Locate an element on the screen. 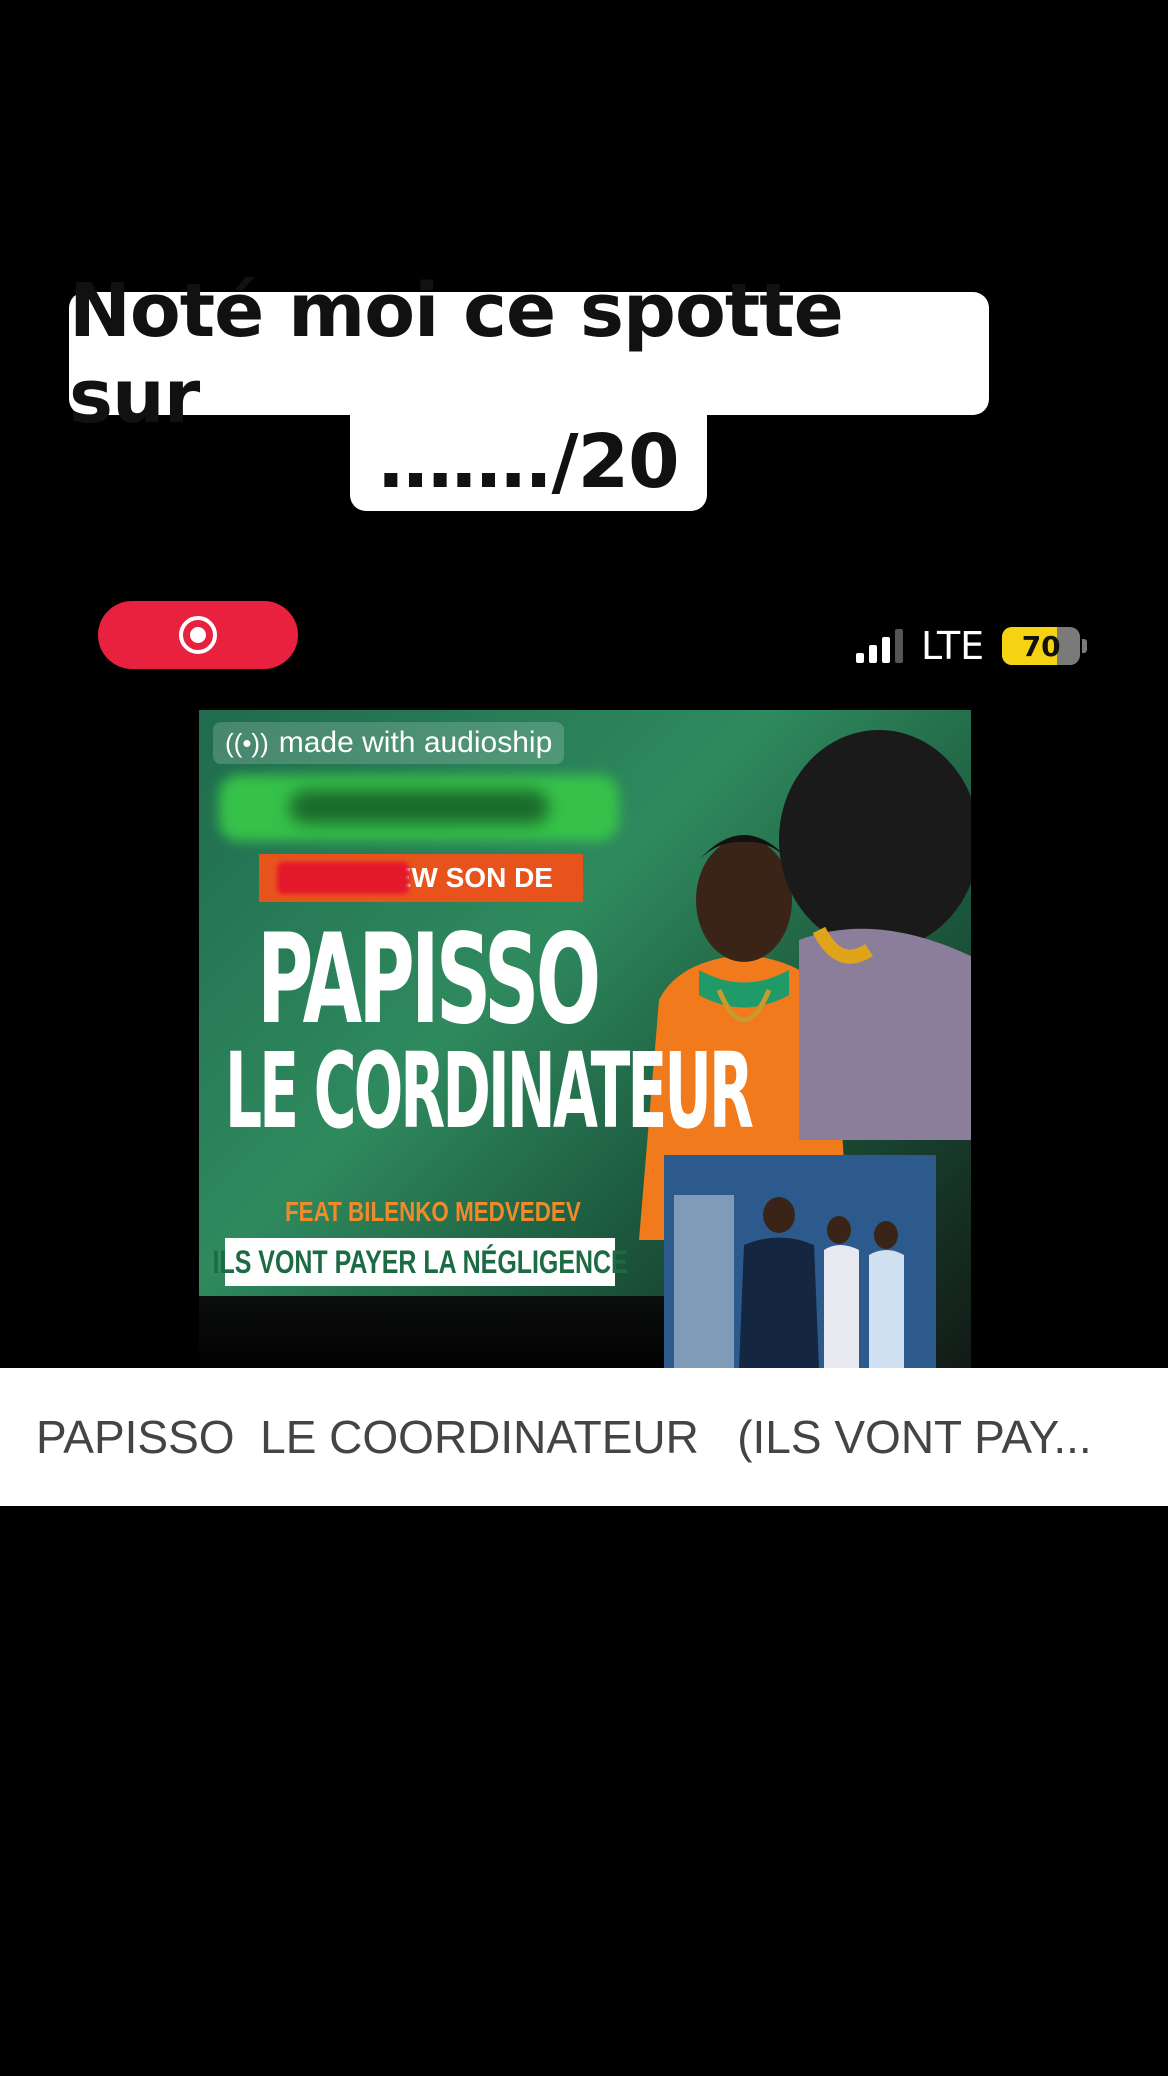  watermark: ((•)) made with audioship is located at coordinates (389, 743).